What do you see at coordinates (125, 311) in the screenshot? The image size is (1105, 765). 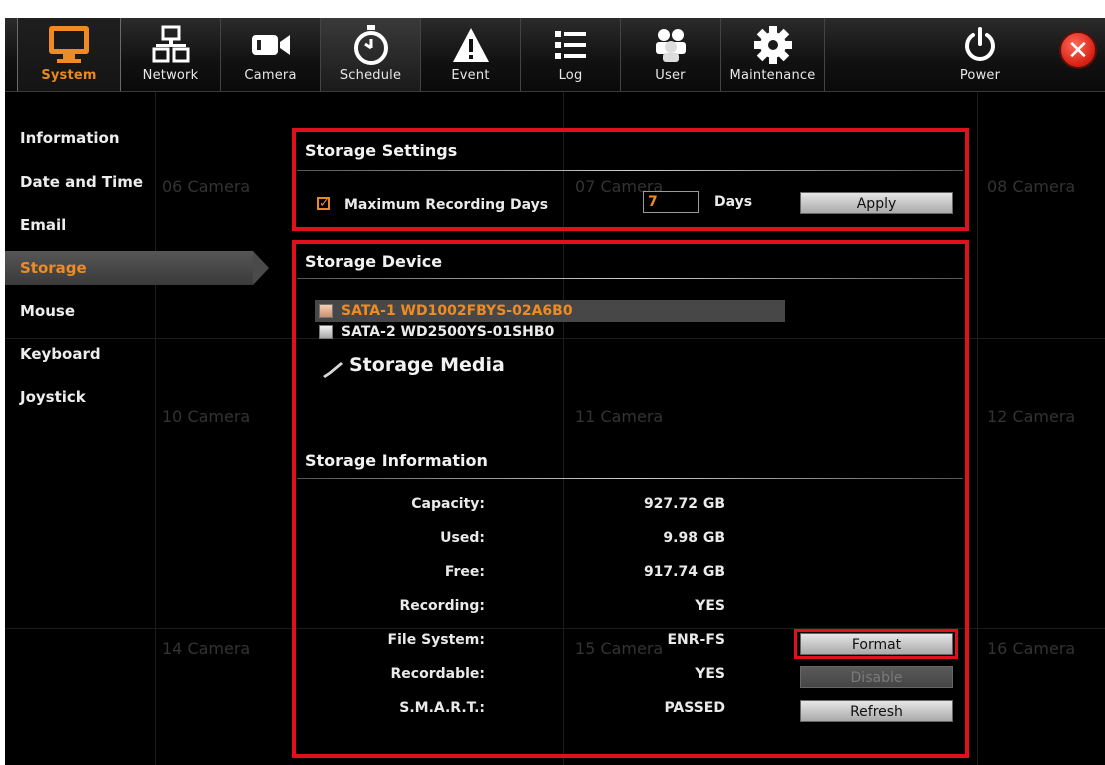 I see `sidebar-item-mouse: Mouse` at bounding box center [125, 311].